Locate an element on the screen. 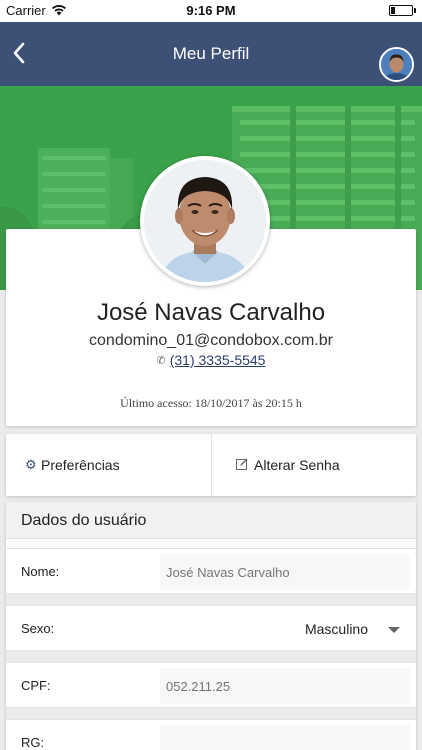 The image size is (422, 750). edit-icon is located at coordinates (242, 464).